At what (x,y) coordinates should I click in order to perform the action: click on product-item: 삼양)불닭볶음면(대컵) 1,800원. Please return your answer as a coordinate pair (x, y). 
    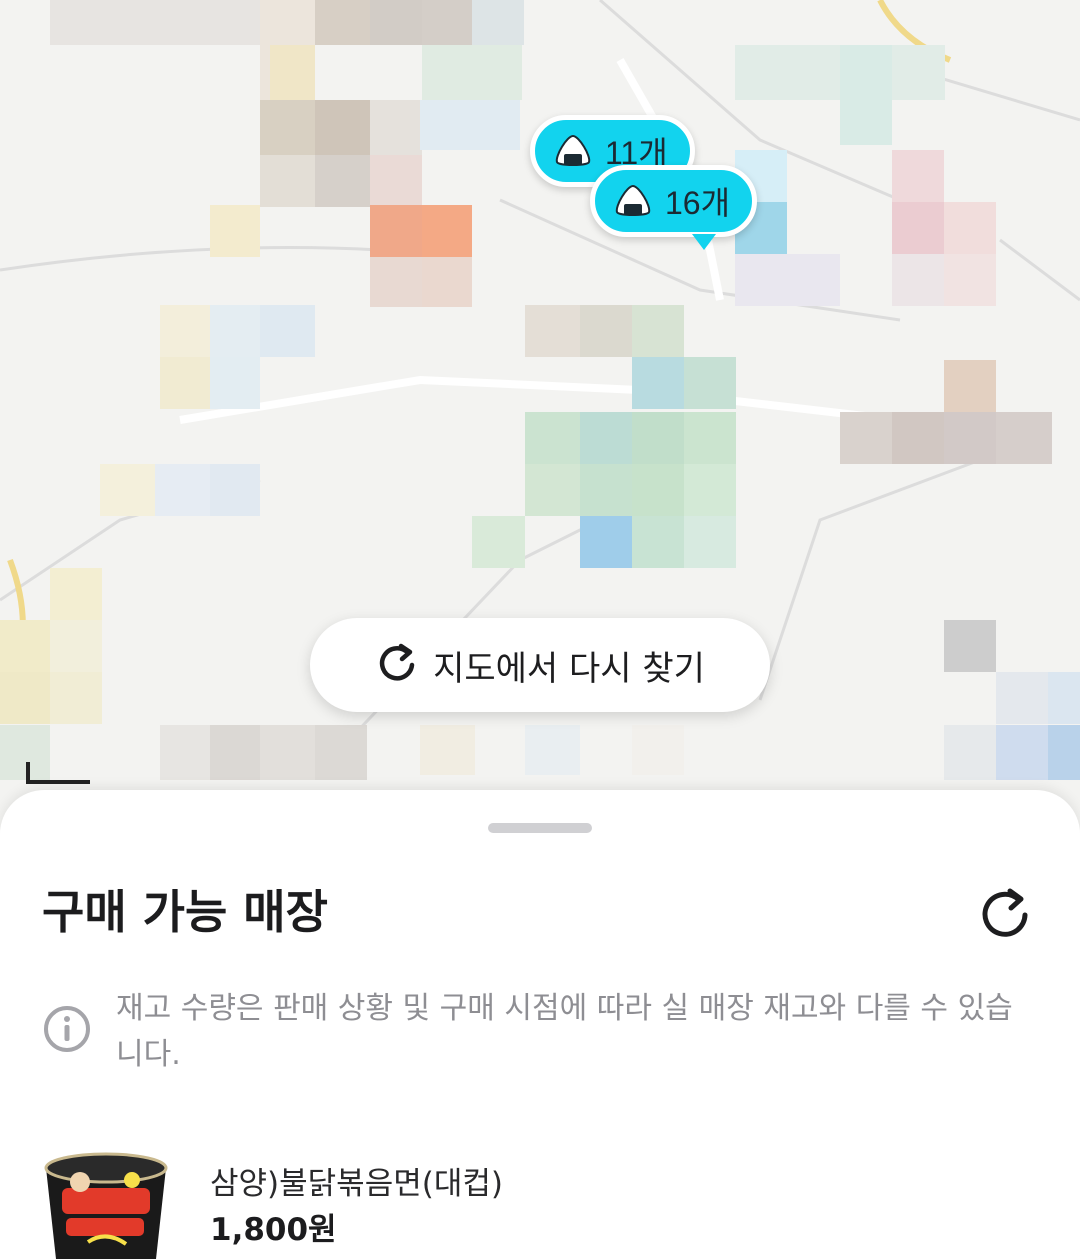
    Looking at the image, I should click on (540, 1204).